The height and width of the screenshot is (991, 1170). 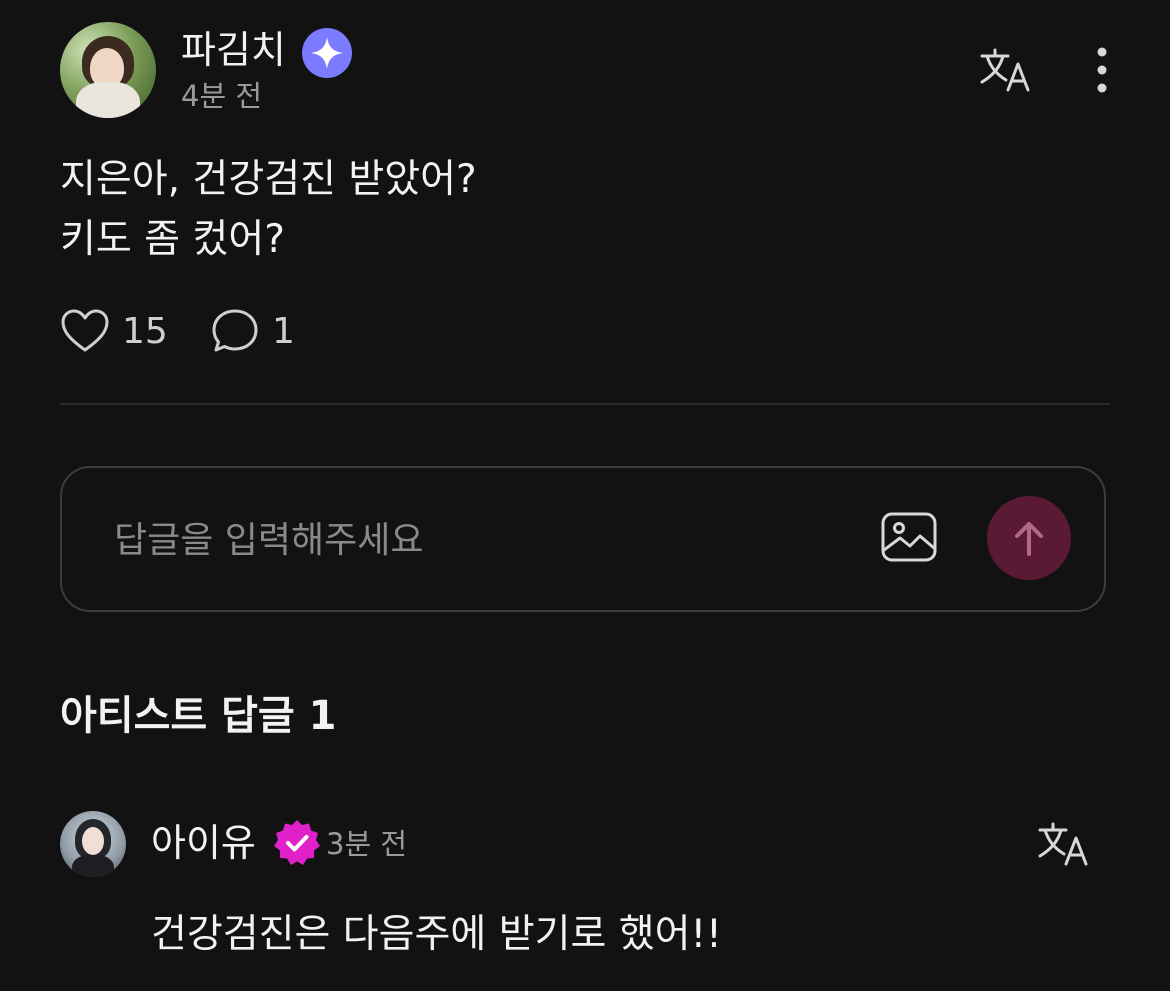 I want to click on artist-replies-title: 아티스트 답글 1, so click(x=198, y=716).